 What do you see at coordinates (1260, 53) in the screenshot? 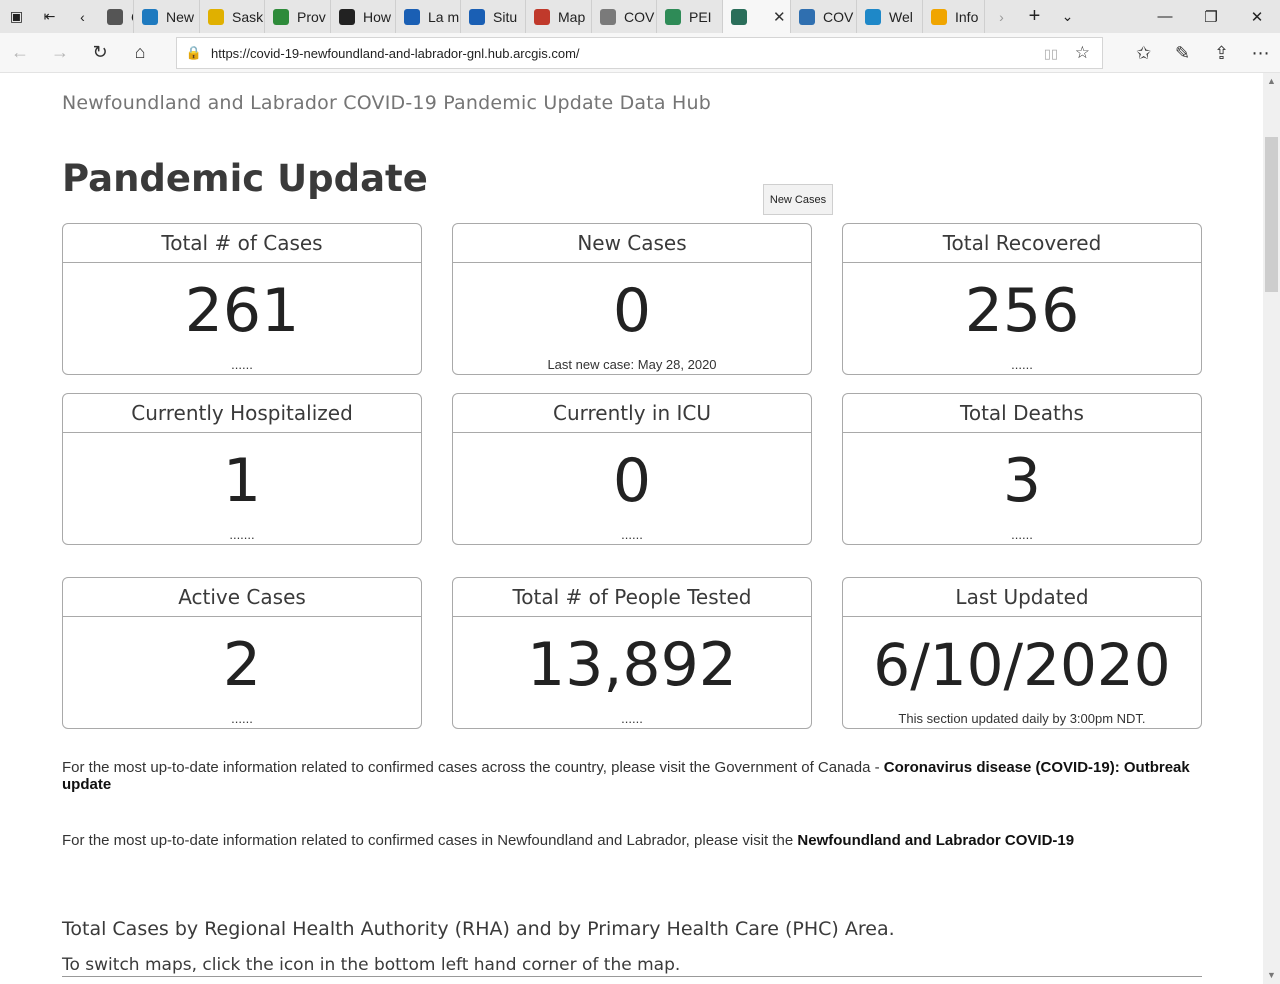
I see `more-options-icon: ⋯` at bounding box center [1260, 53].